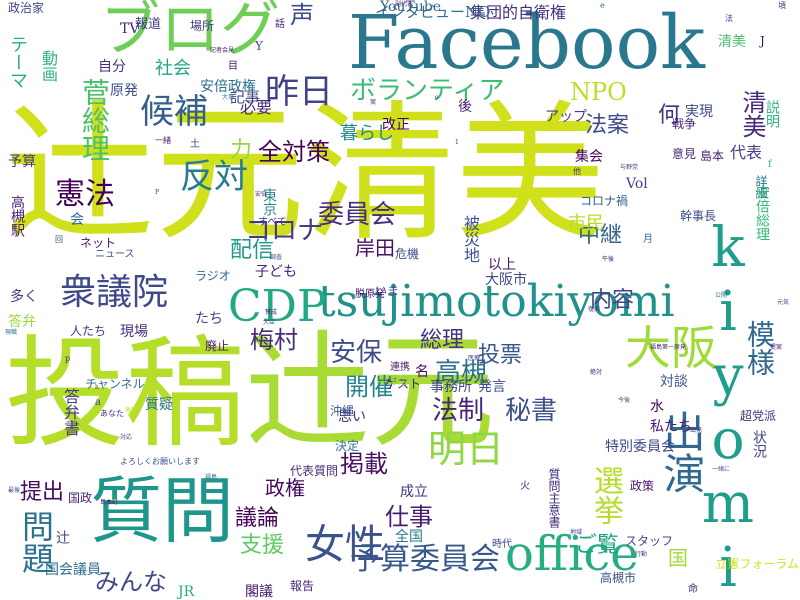 The height and width of the screenshot is (600, 800). Describe the element at coordinates (14, 490) in the screenshot. I see `word-cloud-word: 最後` at that location.